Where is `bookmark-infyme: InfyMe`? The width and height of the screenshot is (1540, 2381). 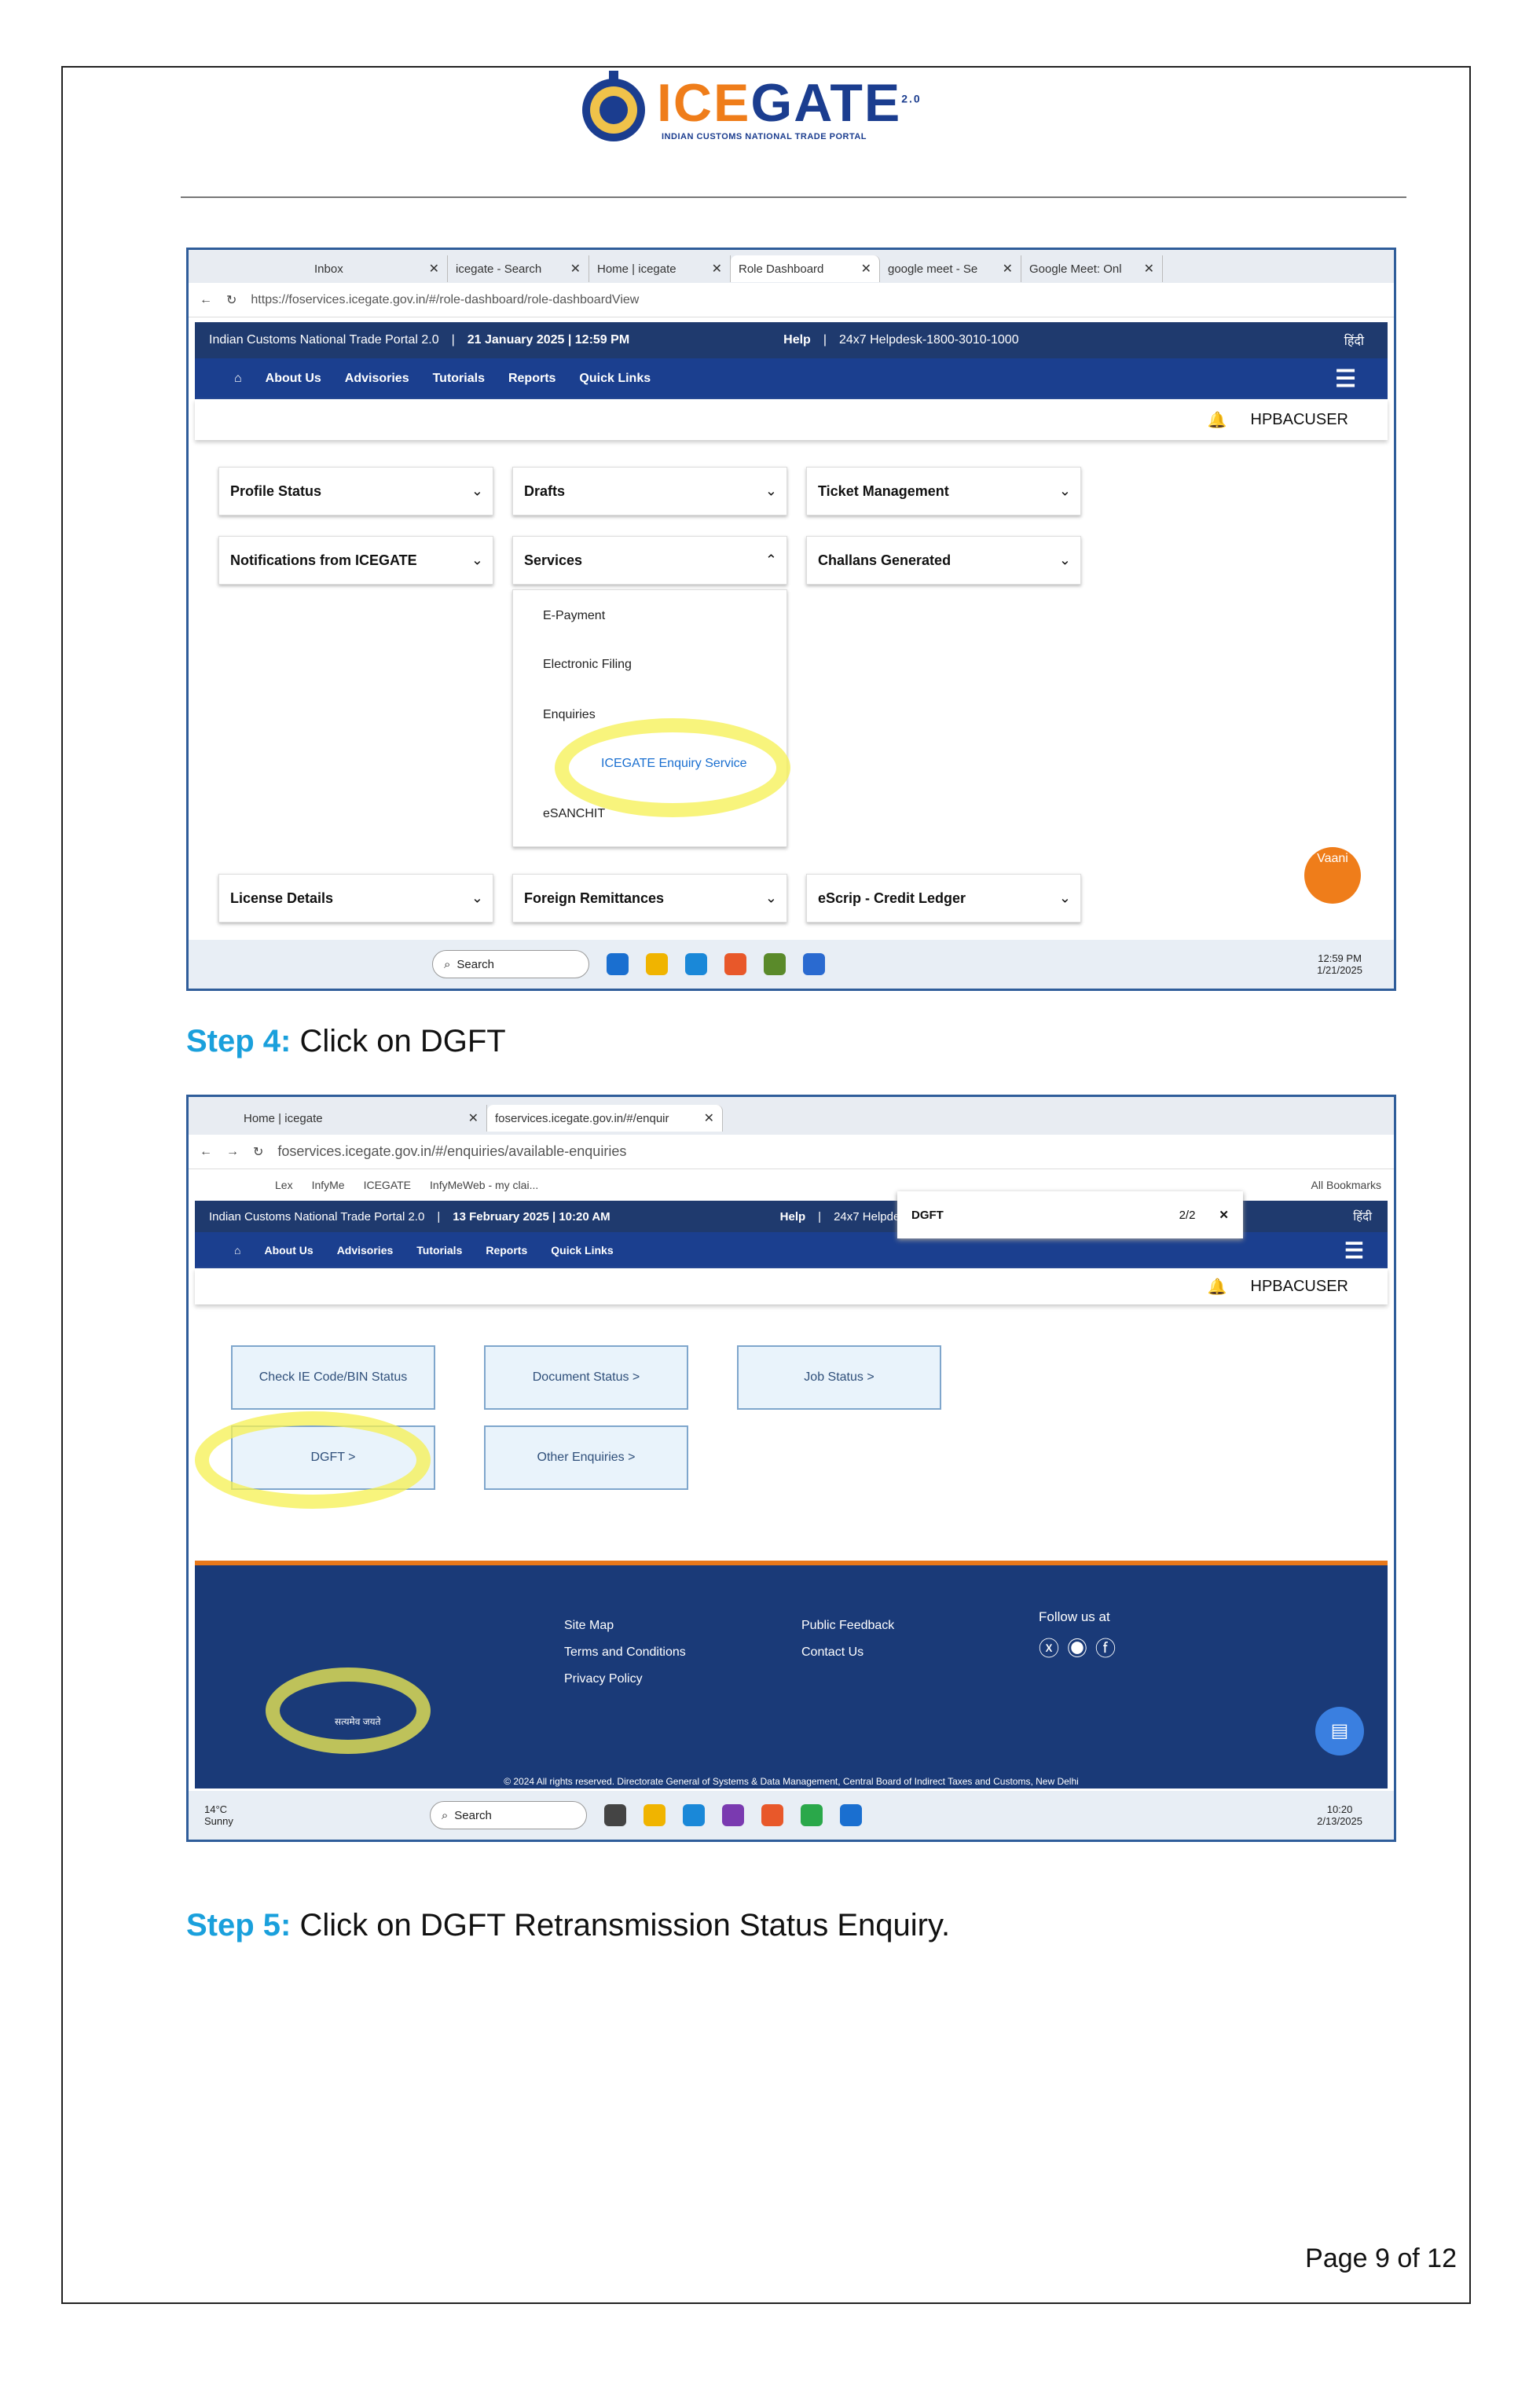
bookmark-infyme: InfyMe is located at coordinates (328, 1185).